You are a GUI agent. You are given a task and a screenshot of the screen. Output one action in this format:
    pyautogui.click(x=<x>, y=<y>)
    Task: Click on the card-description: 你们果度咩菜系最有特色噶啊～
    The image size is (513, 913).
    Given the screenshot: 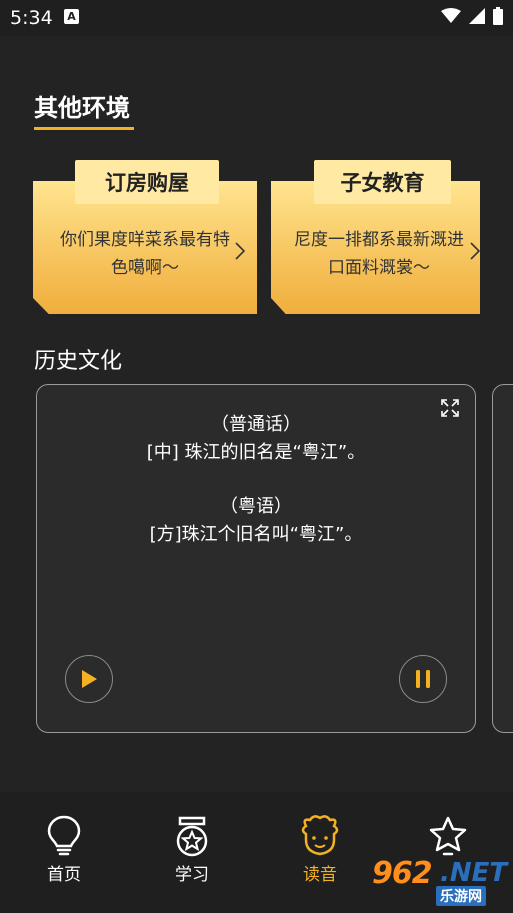 What is the action you would take?
    pyautogui.click(x=145, y=254)
    